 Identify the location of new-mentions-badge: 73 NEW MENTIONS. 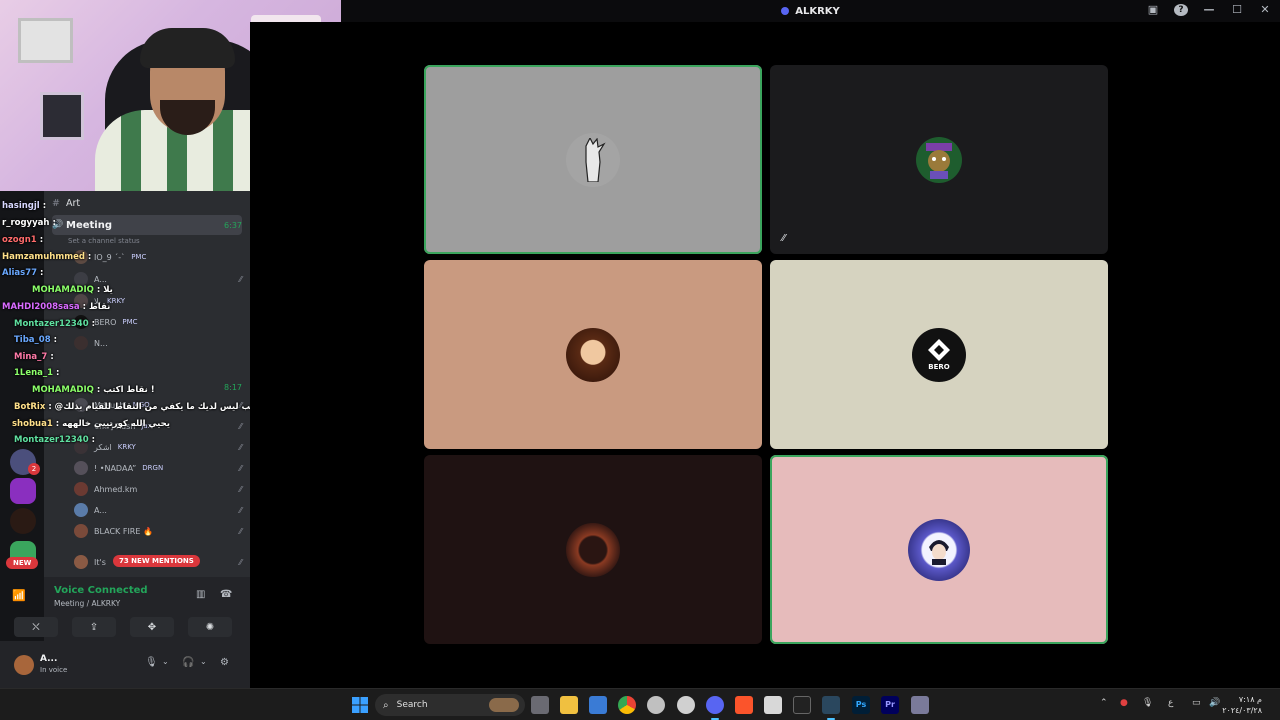
(156, 561).